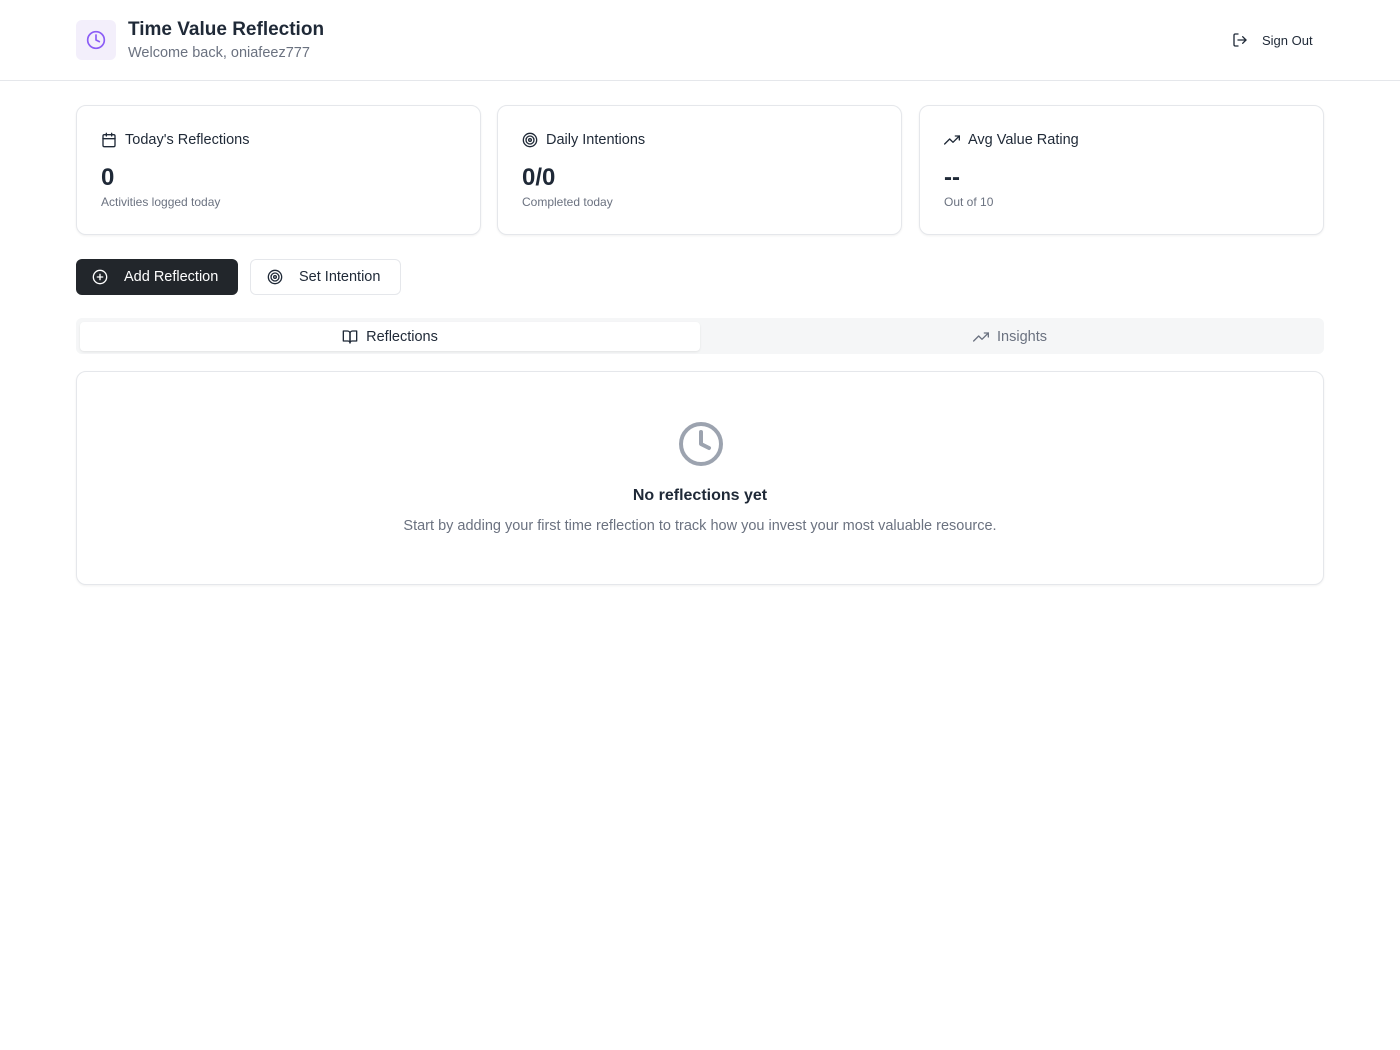 The height and width of the screenshot is (1050, 1400). Describe the element at coordinates (1121, 170) in the screenshot. I see `stat-card-avg-rating: Avg Value Rating -- Out of 10` at that location.